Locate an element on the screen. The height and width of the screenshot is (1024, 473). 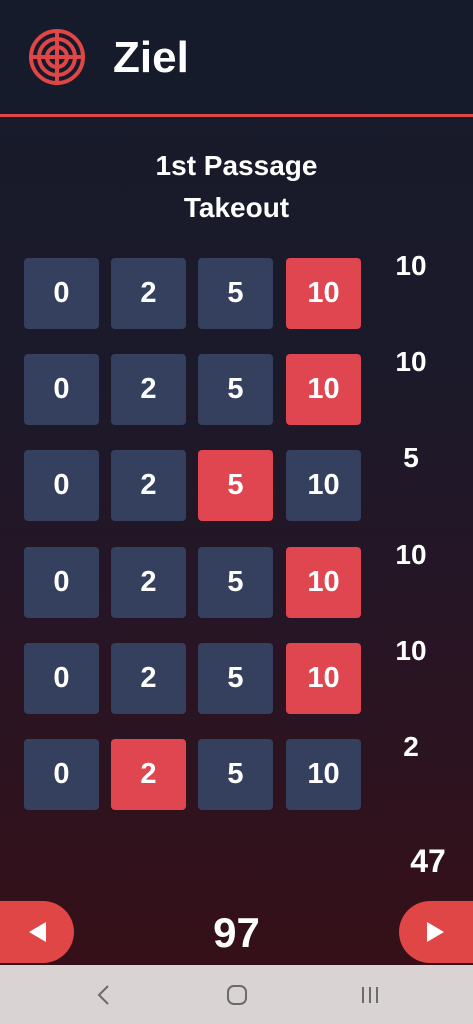
score-row: 0 2 5 10 5 is located at coordinates (236, 482).